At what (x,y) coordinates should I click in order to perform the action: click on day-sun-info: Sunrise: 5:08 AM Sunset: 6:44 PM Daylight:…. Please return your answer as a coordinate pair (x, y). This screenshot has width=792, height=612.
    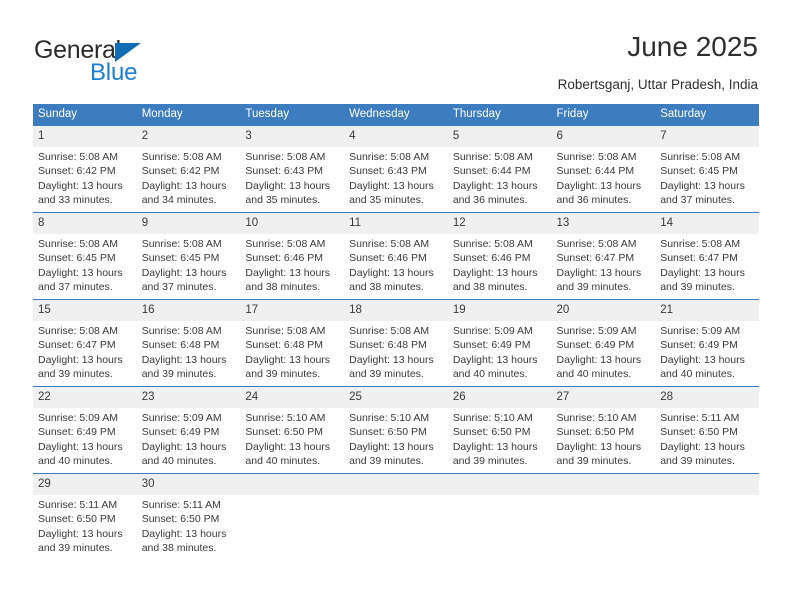
    Looking at the image, I should click on (500, 177).